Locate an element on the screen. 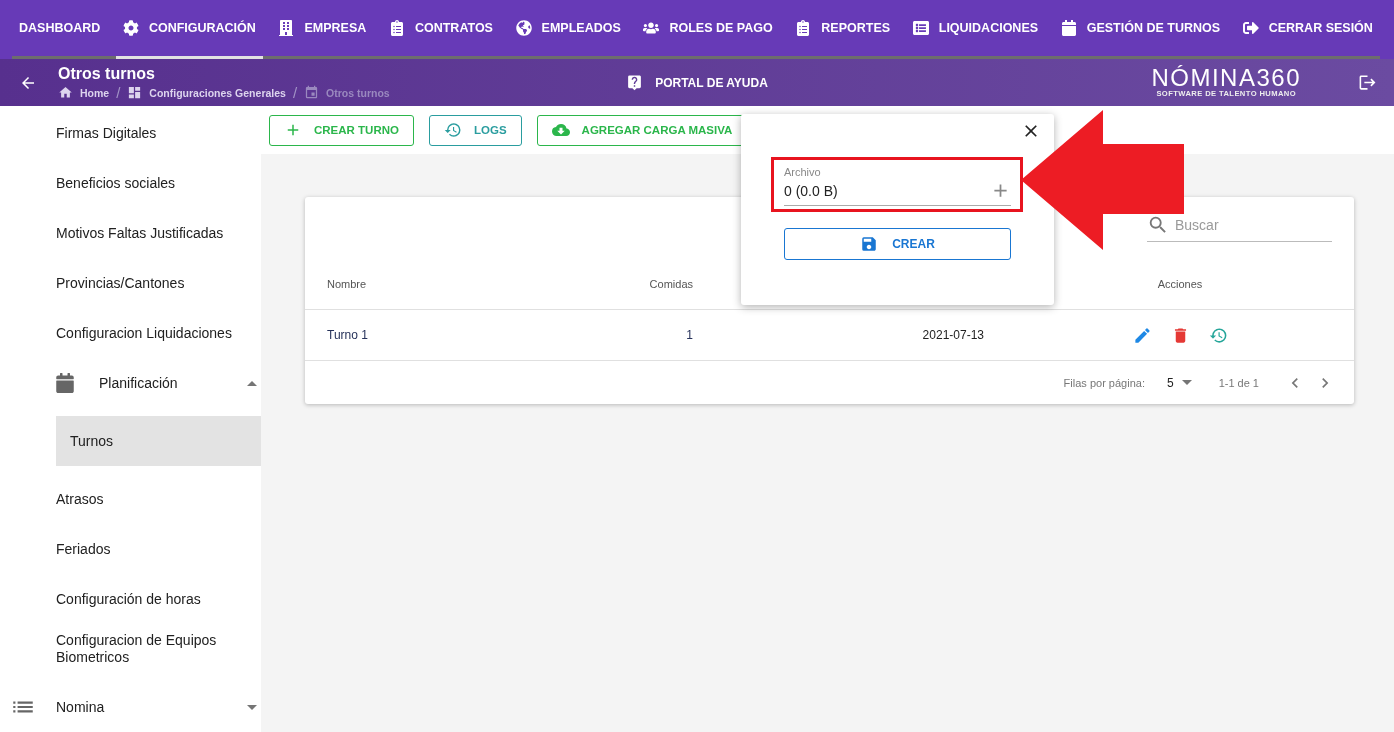  sidebar-group: Nomina is located at coordinates (130, 707).